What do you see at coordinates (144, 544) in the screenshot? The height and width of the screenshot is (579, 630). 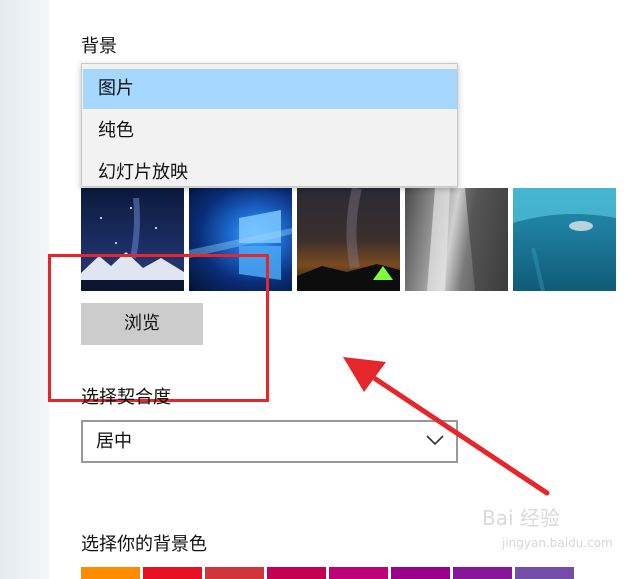 I see `background-color-label: 选择你的背景色` at bounding box center [144, 544].